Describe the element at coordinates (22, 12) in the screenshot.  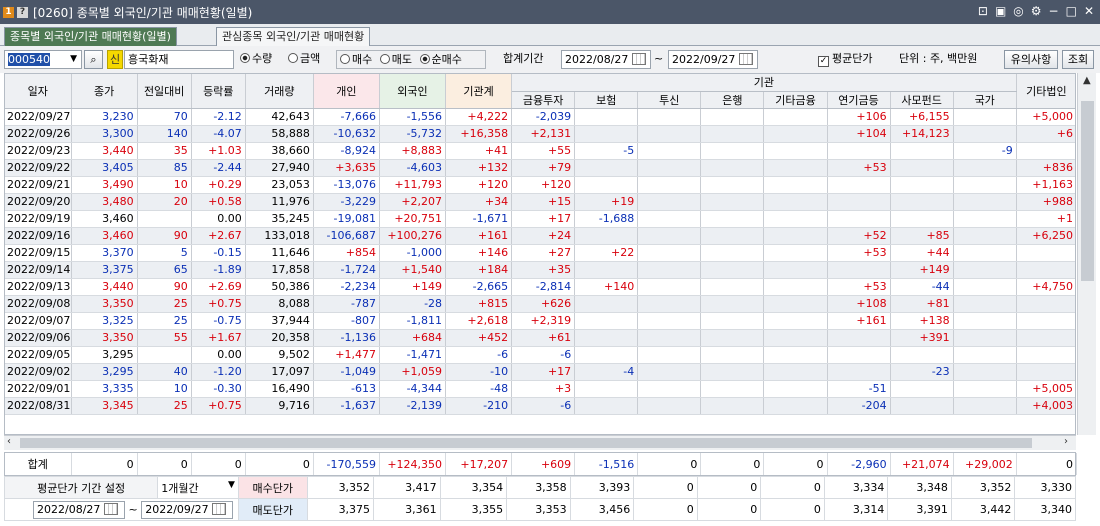
I see `help-icon: ?` at that location.